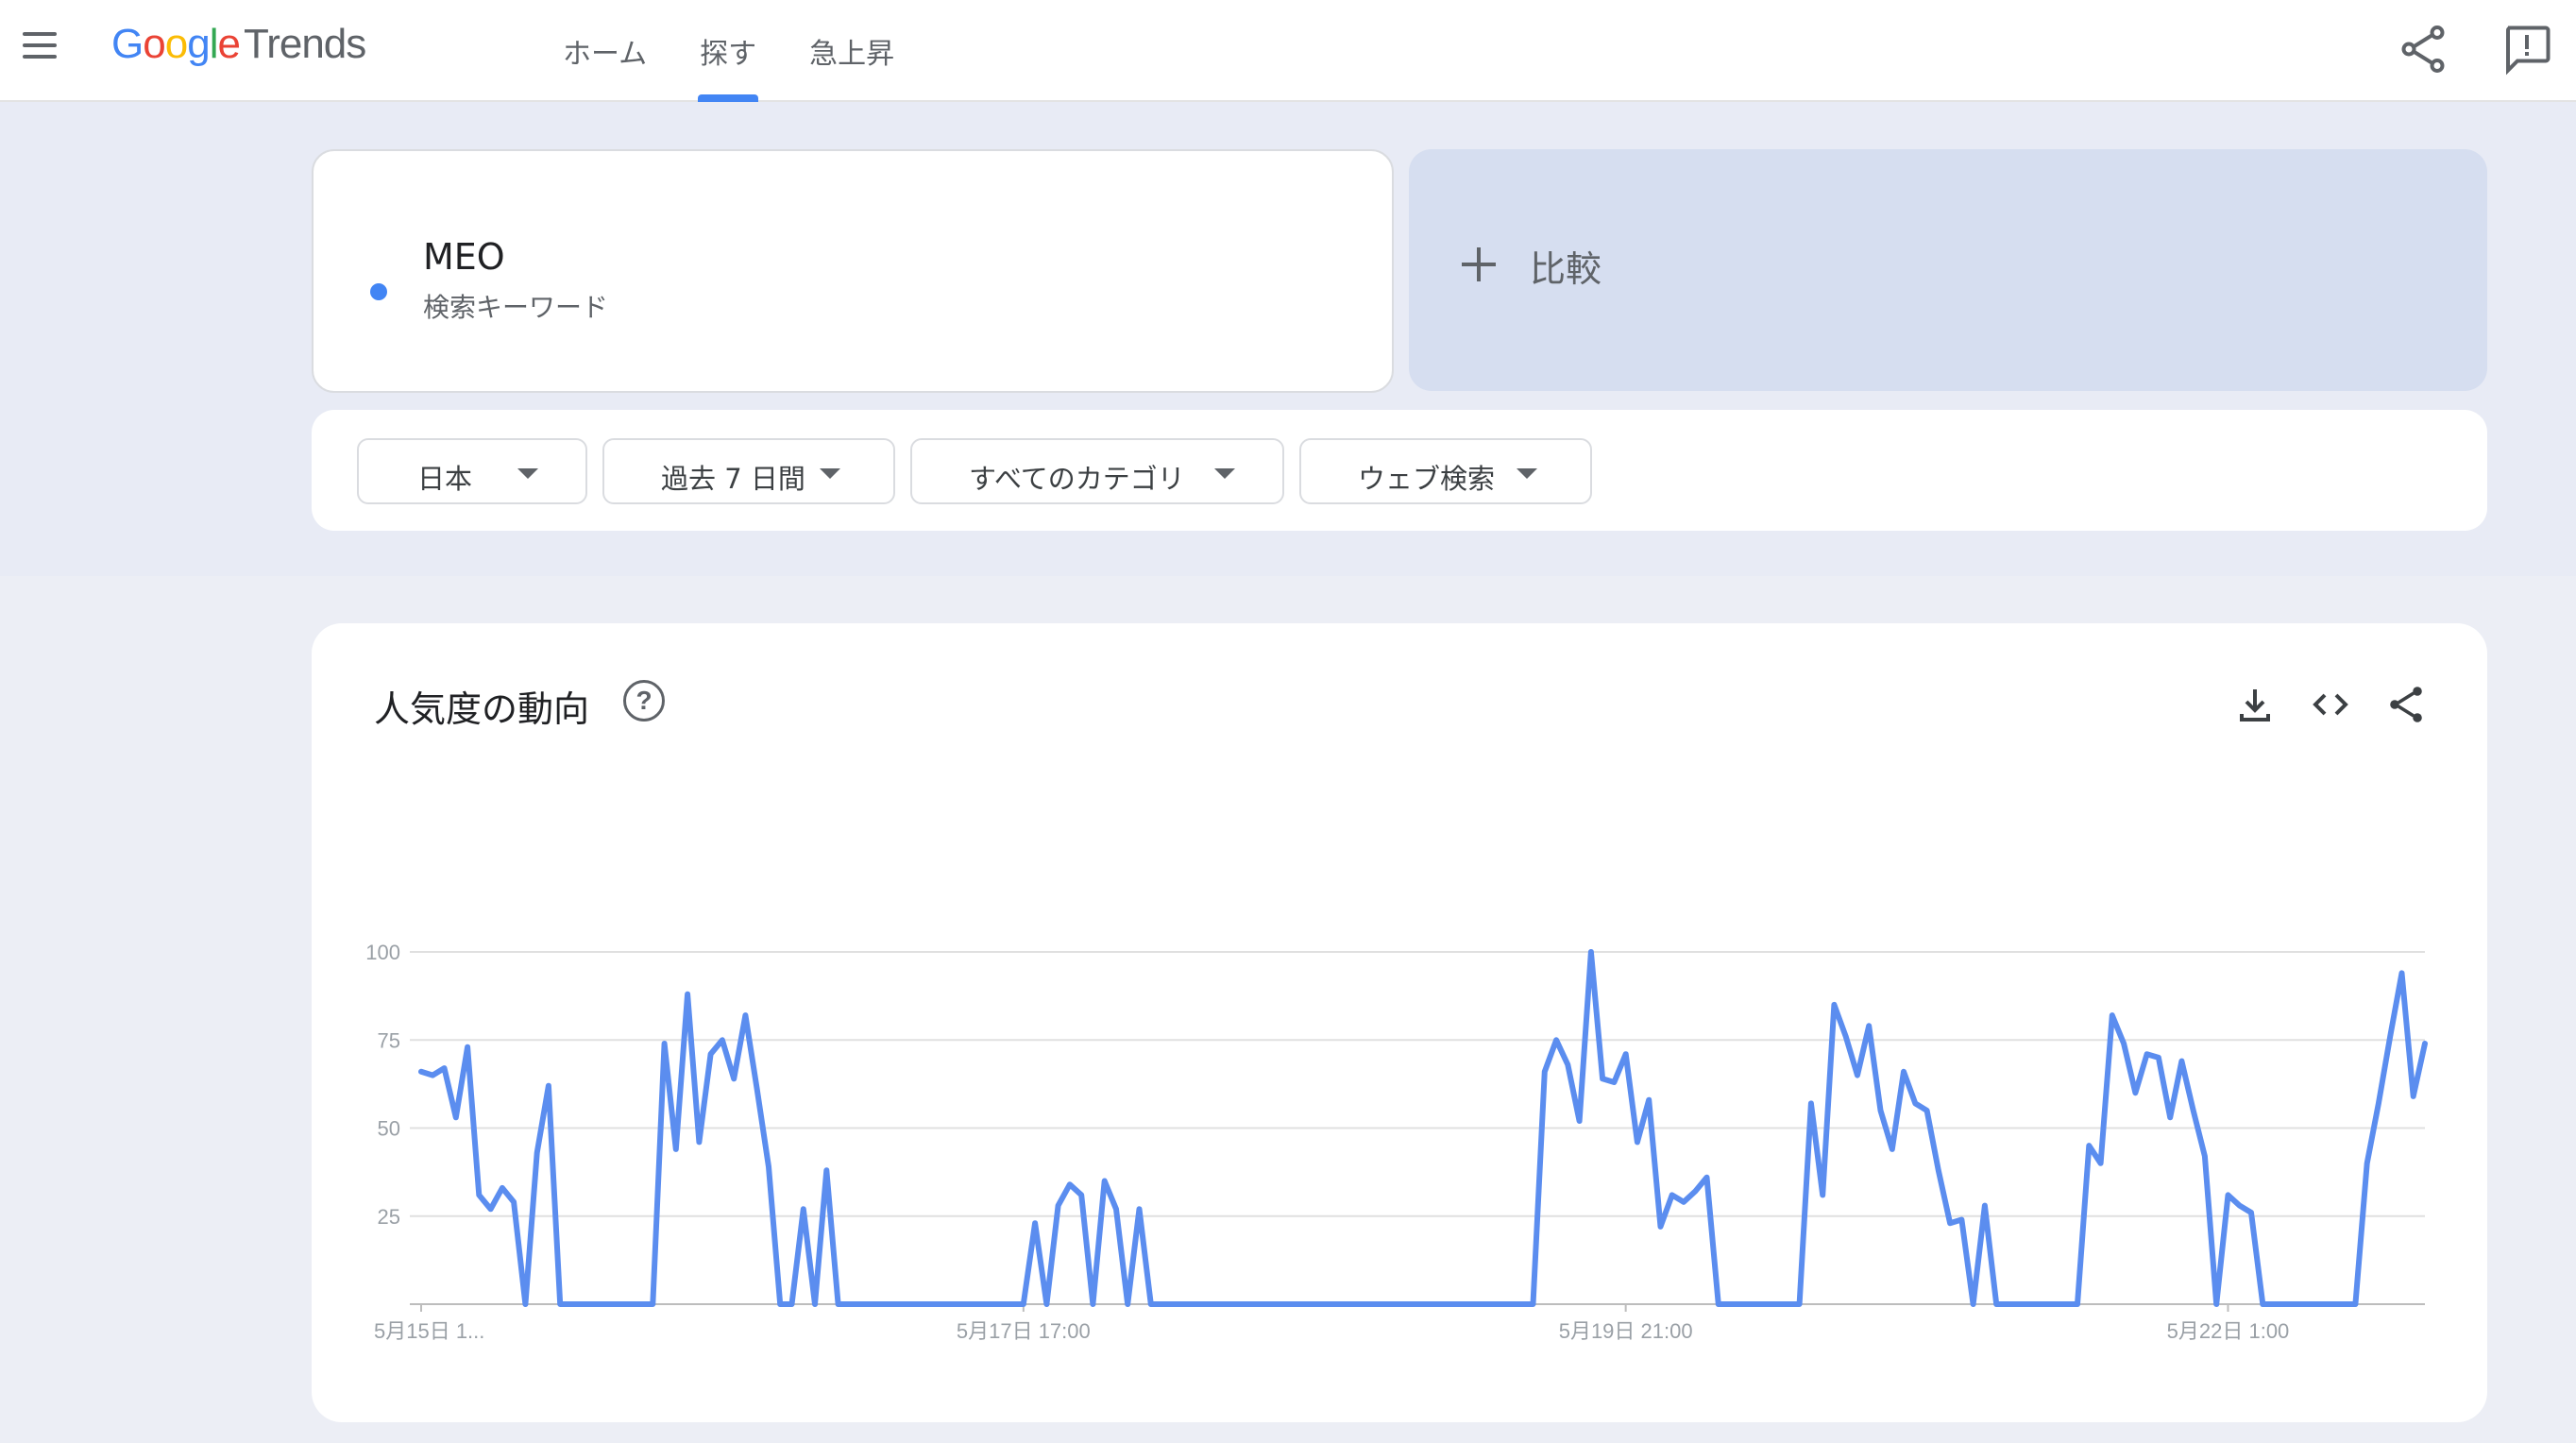 The image size is (2576, 1443). Describe the element at coordinates (1427, 479) in the screenshot. I see `filter-search-type-label: ウェブ検索` at that location.